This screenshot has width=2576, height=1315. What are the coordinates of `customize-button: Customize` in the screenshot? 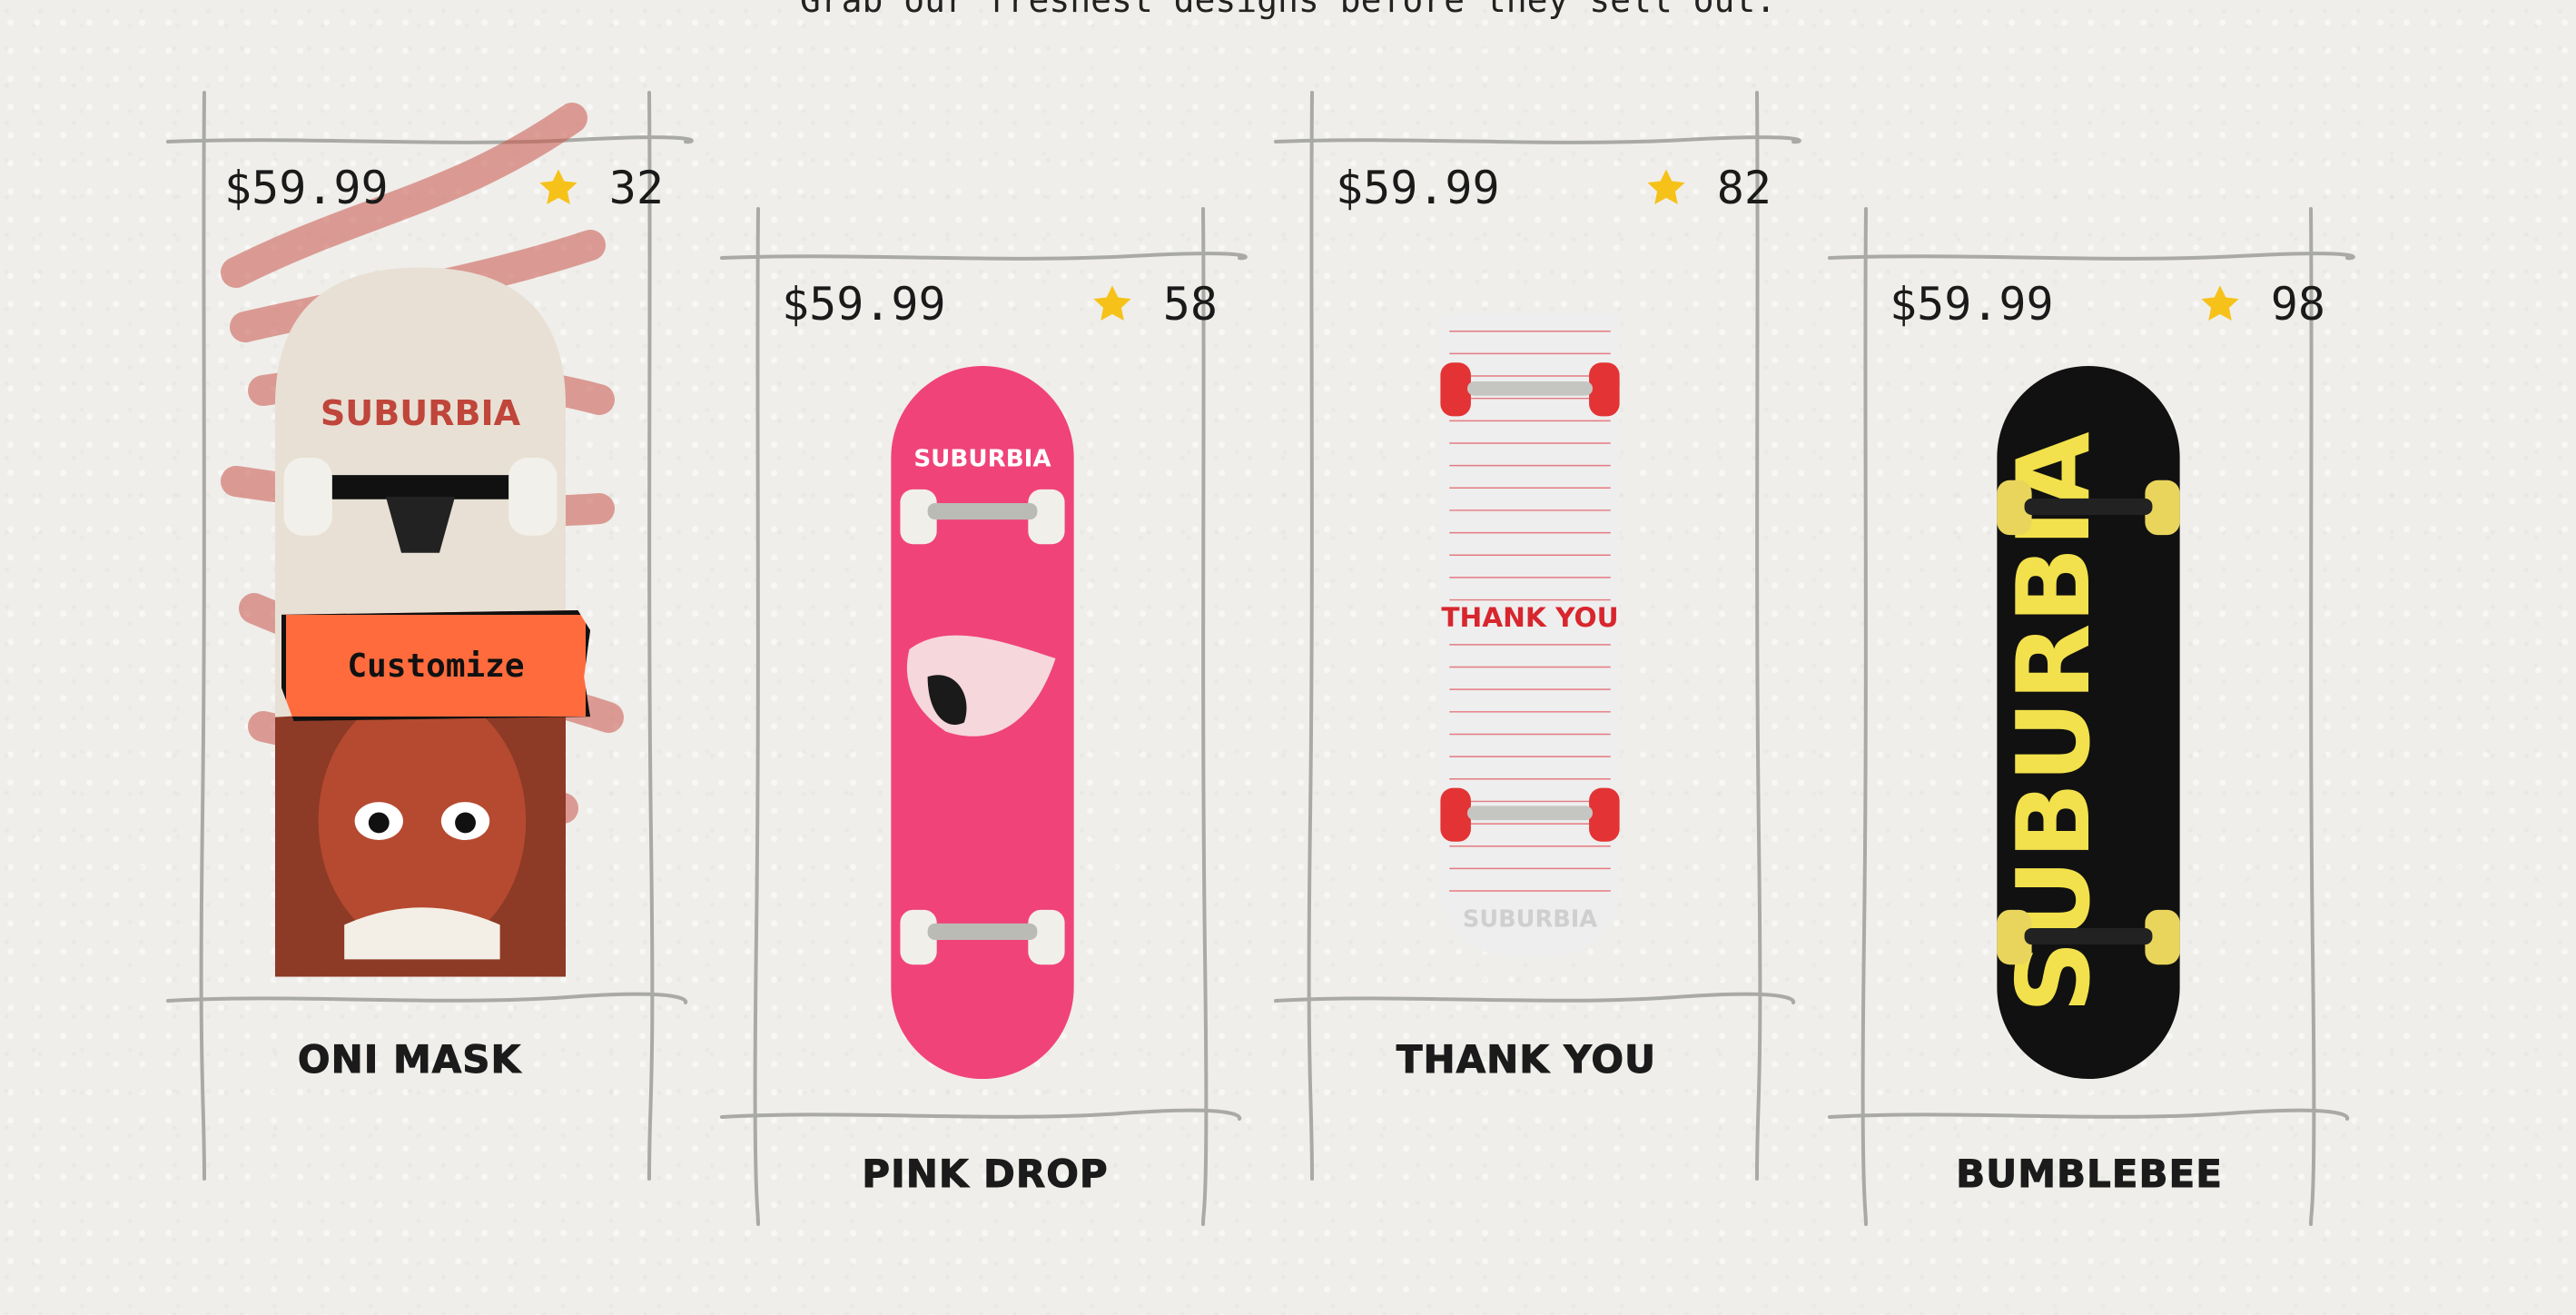 It's located at (435, 666).